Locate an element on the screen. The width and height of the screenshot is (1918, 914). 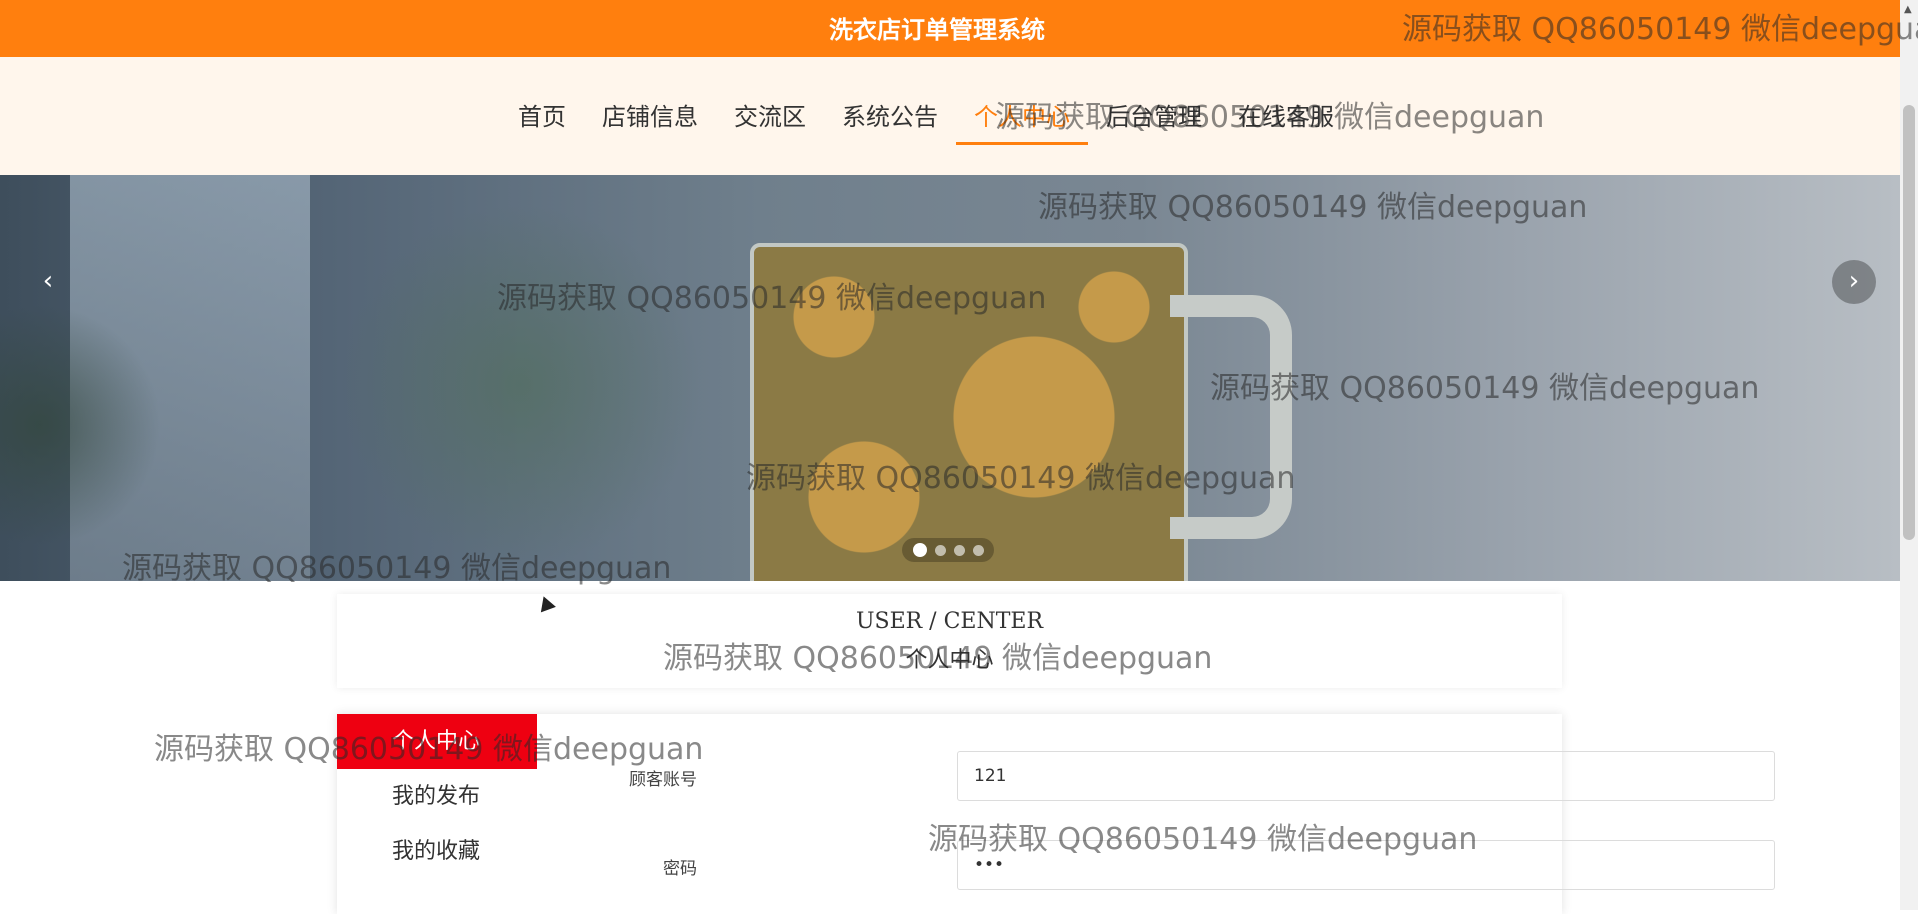
chevron-right-icon: › is located at coordinates (1854, 281).